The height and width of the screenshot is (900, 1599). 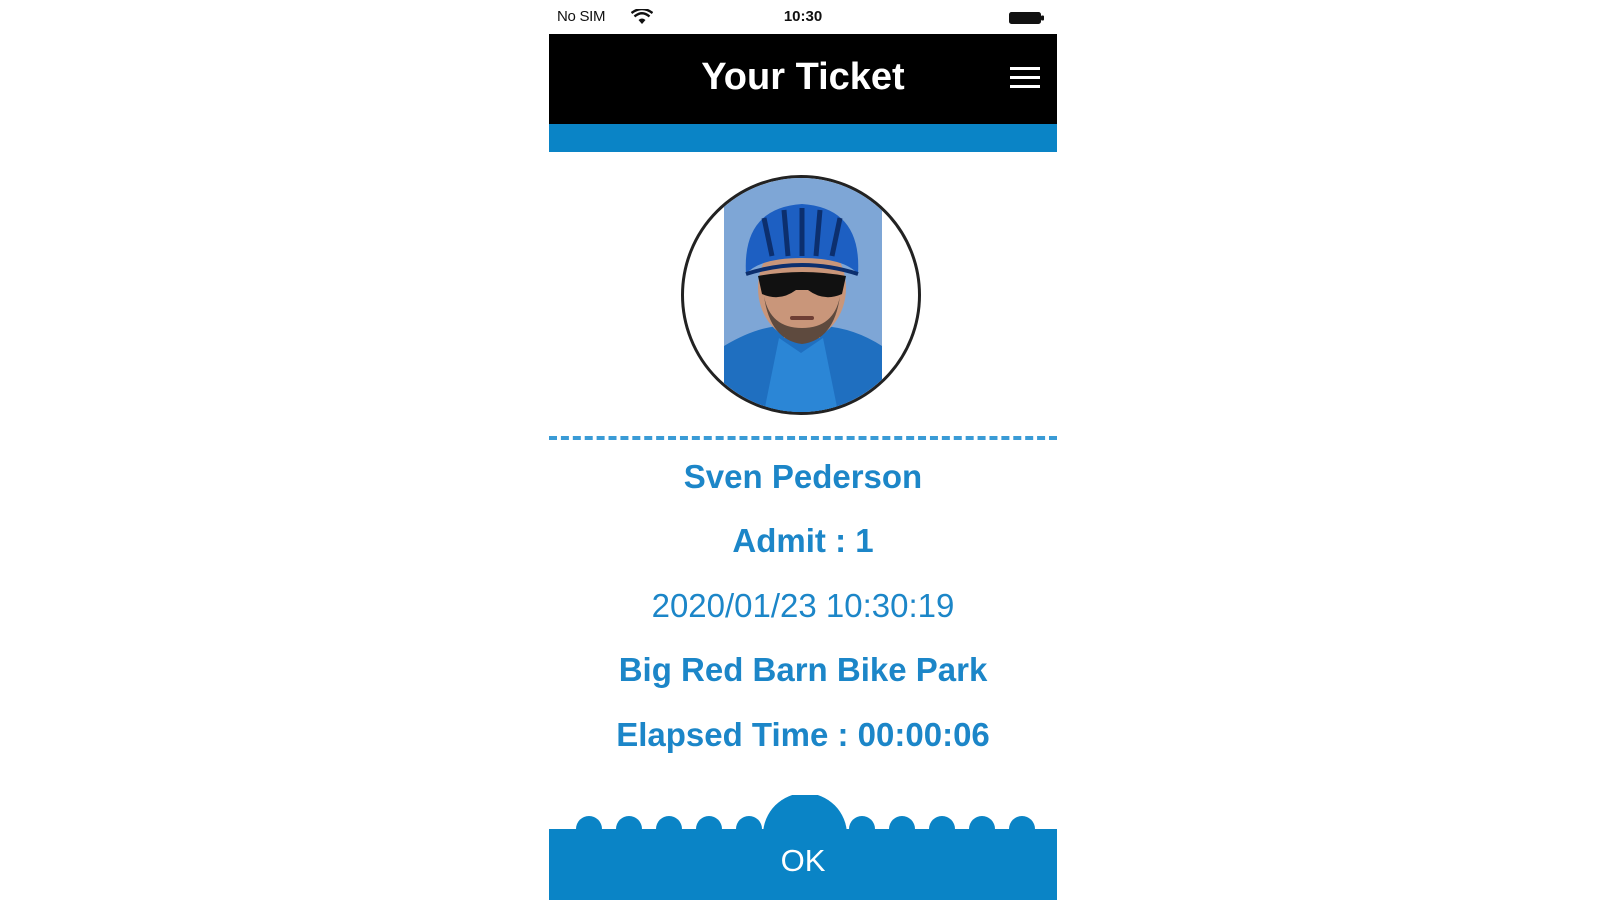 What do you see at coordinates (803, 540) in the screenshot?
I see `admit-count: Admit : 1` at bounding box center [803, 540].